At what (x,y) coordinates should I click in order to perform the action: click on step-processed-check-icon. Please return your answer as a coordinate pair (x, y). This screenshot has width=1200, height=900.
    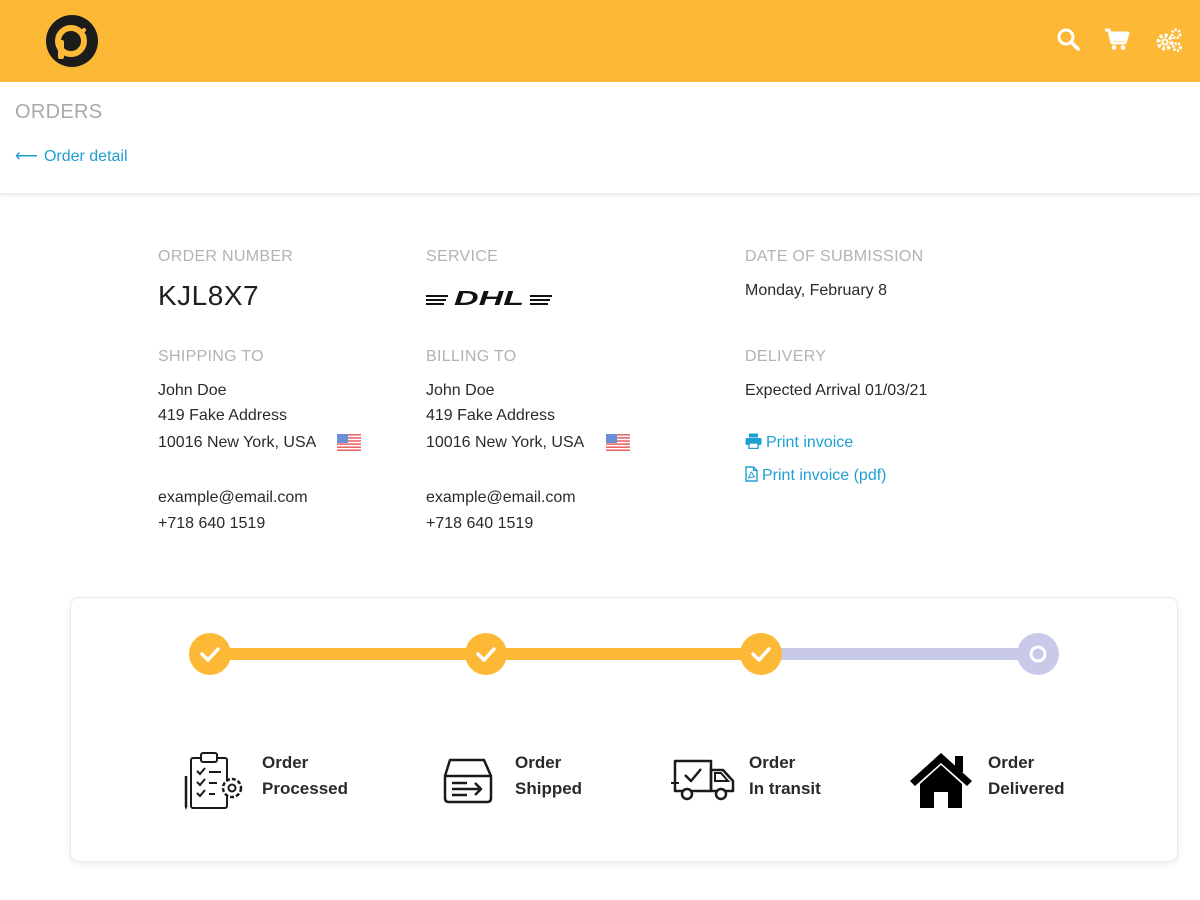
    Looking at the image, I should click on (210, 654).